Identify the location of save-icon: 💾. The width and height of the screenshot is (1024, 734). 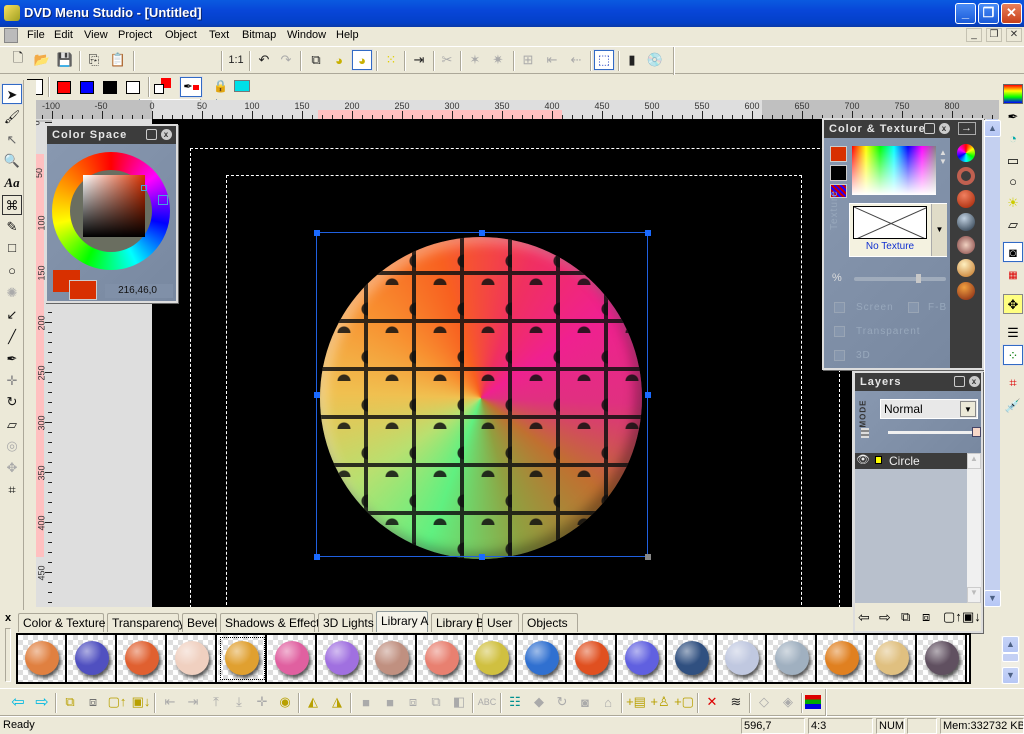
(65, 60).